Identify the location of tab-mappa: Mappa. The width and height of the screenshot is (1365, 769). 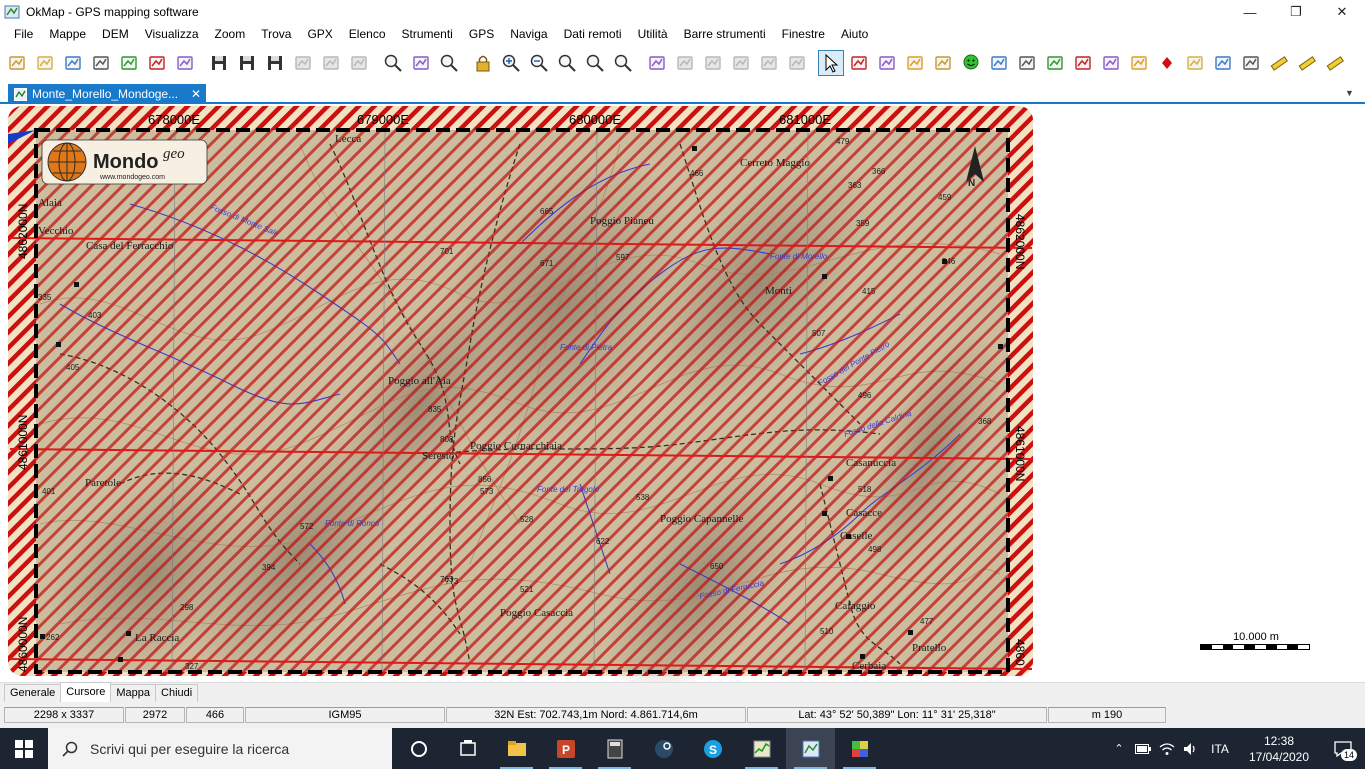
(133, 693).